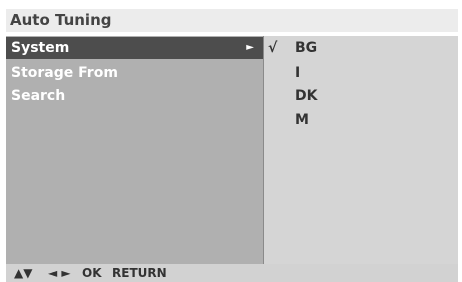 The image size is (462, 282). I want to click on option-label: BG, so click(306, 48).